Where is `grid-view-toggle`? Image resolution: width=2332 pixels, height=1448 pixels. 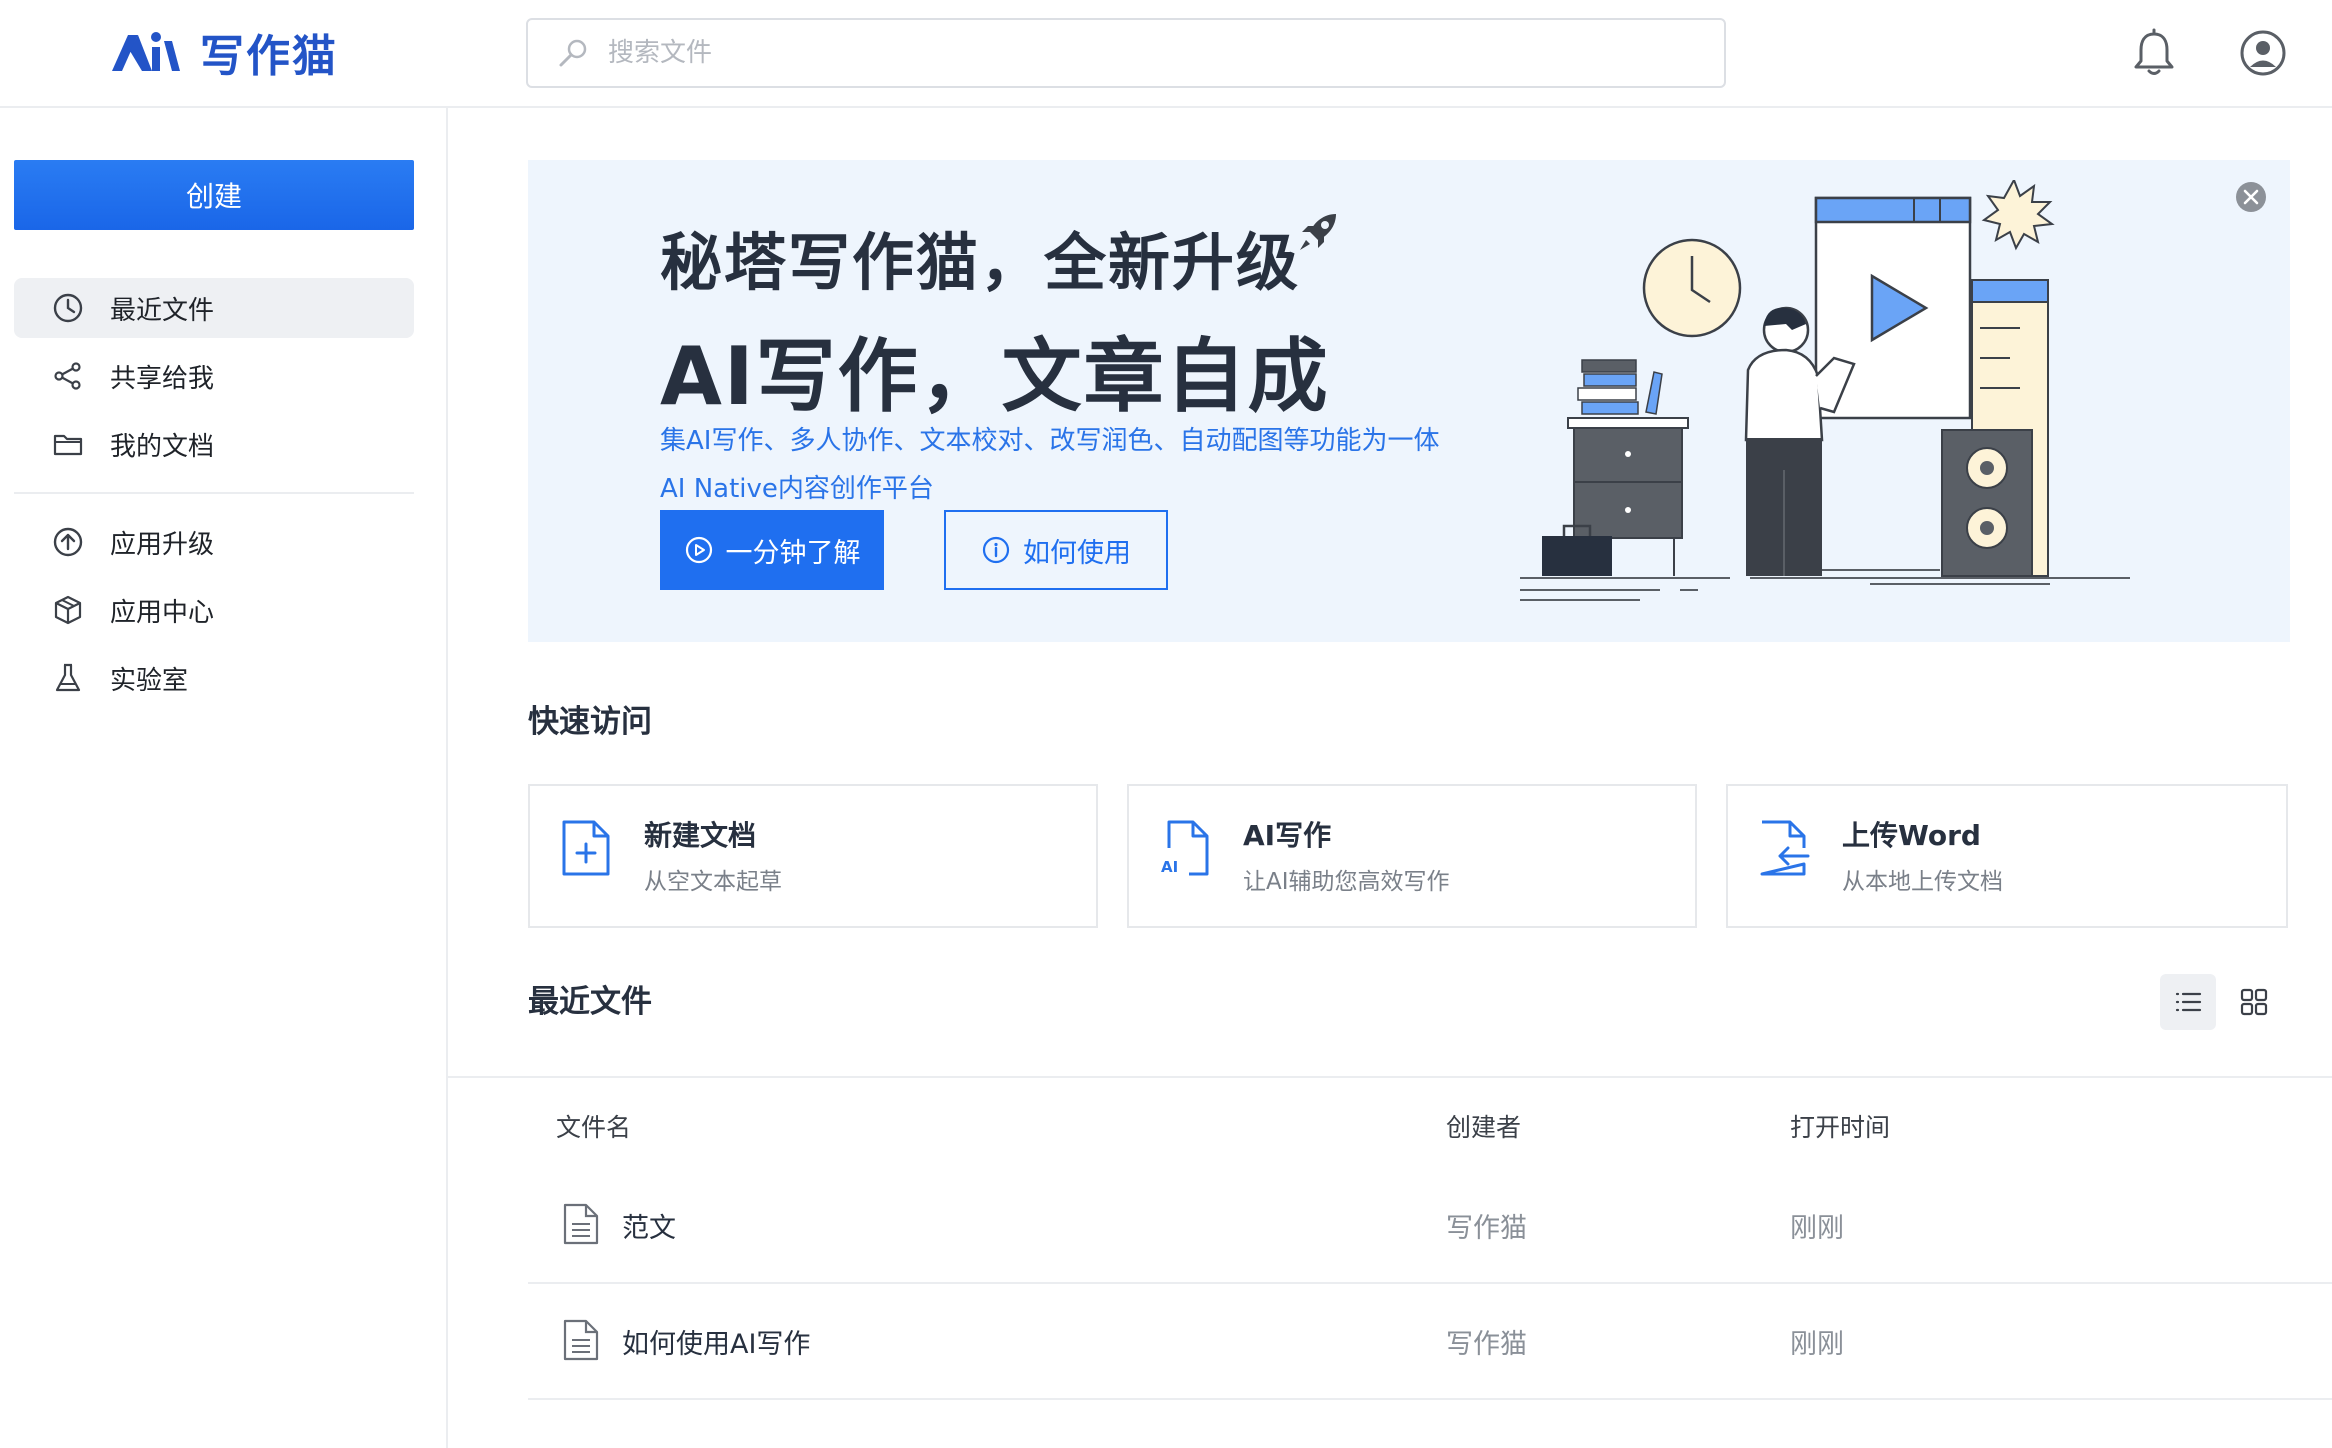
grid-view-toggle is located at coordinates (2254, 1002).